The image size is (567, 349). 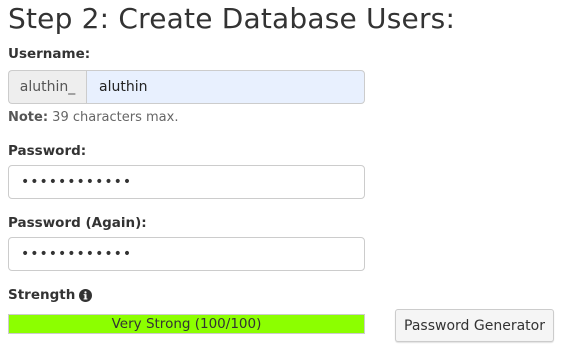 I want to click on username-note: Note: 39 characters max., so click(x=93, y=117).